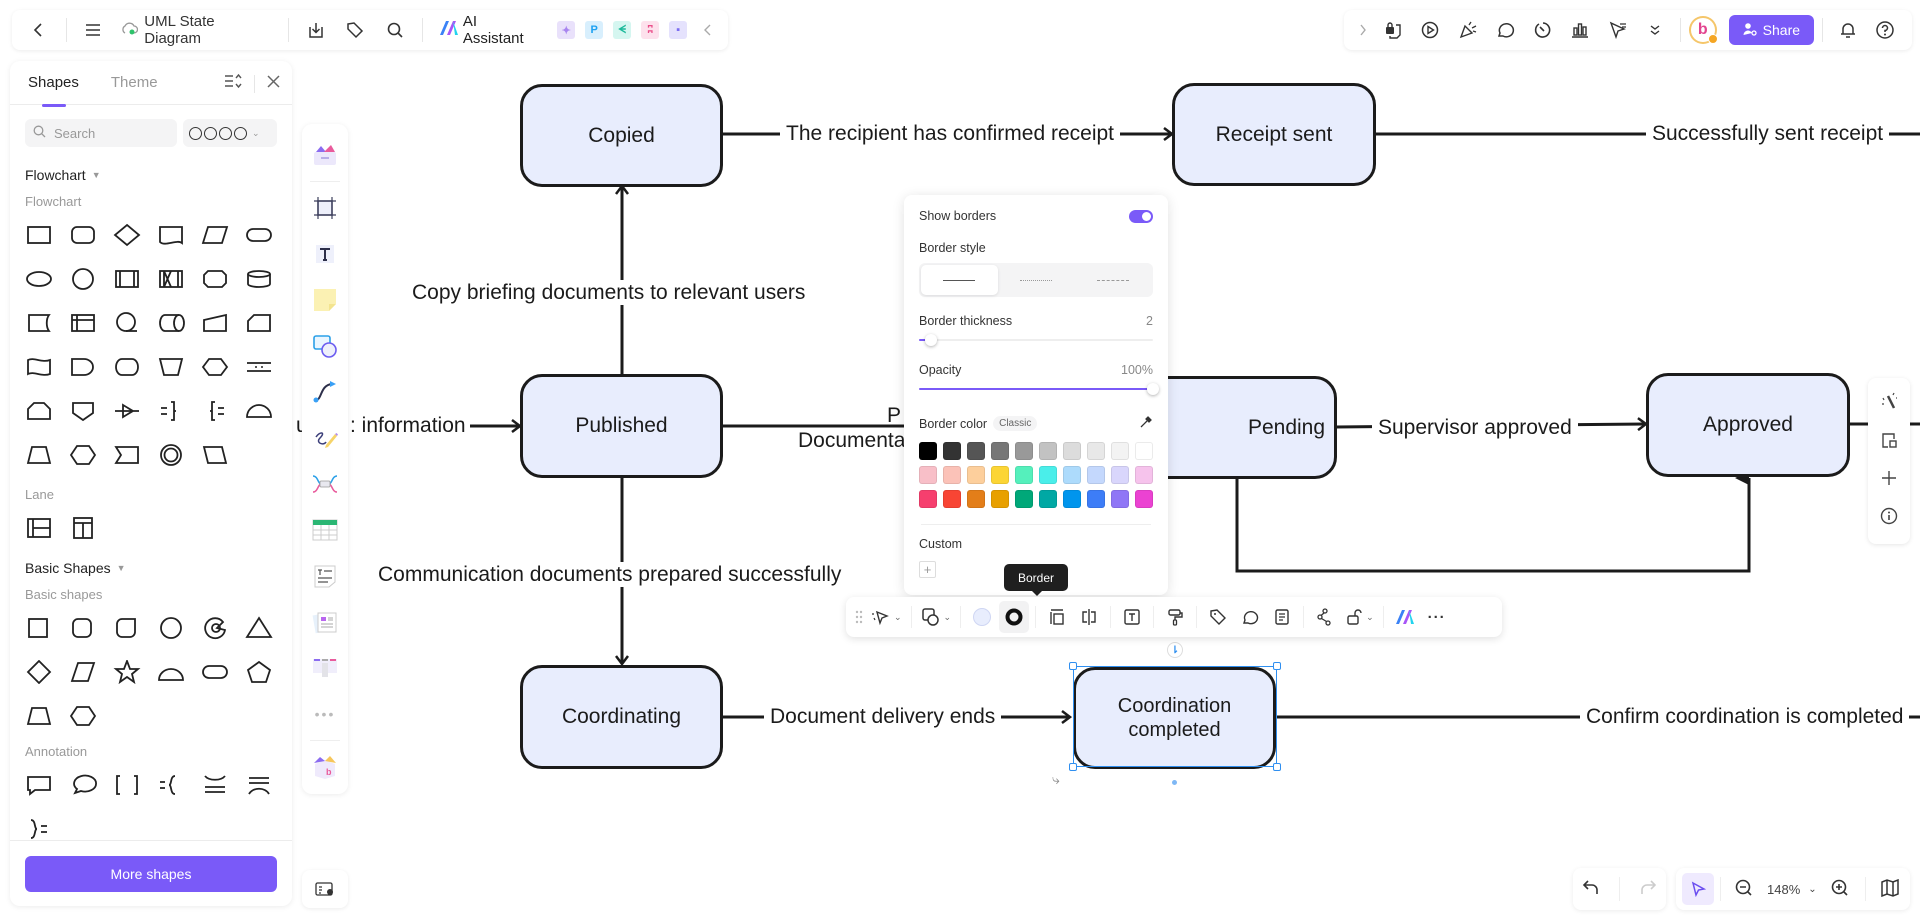  What do you see at coordinates (1771, 30) in the screenshot?
I see `share-button: Share` at bounding box center [1771, 30].